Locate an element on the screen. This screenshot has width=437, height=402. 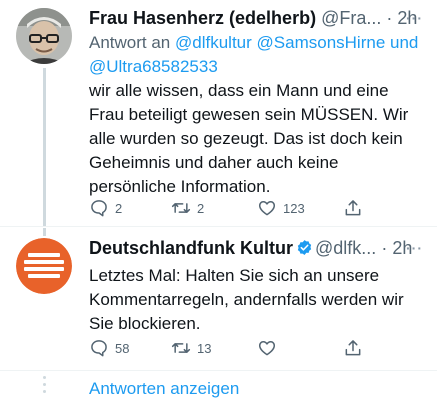
replying-prefix: Antwort an is located at coordinates (130, 42).